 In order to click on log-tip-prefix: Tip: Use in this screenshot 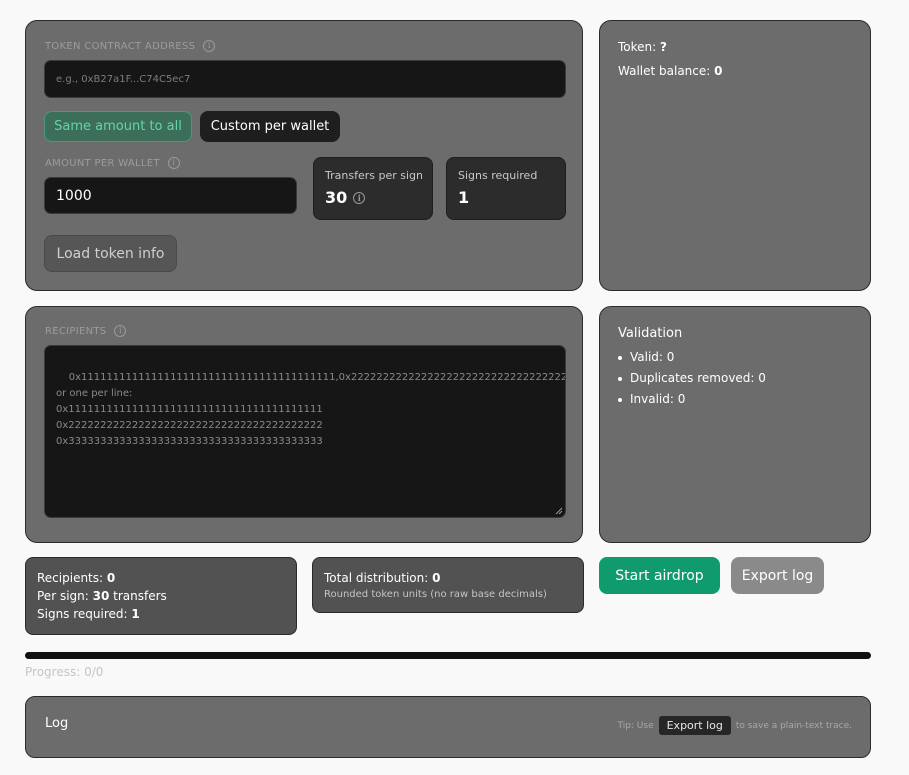, I will do `click(635, 725)`.